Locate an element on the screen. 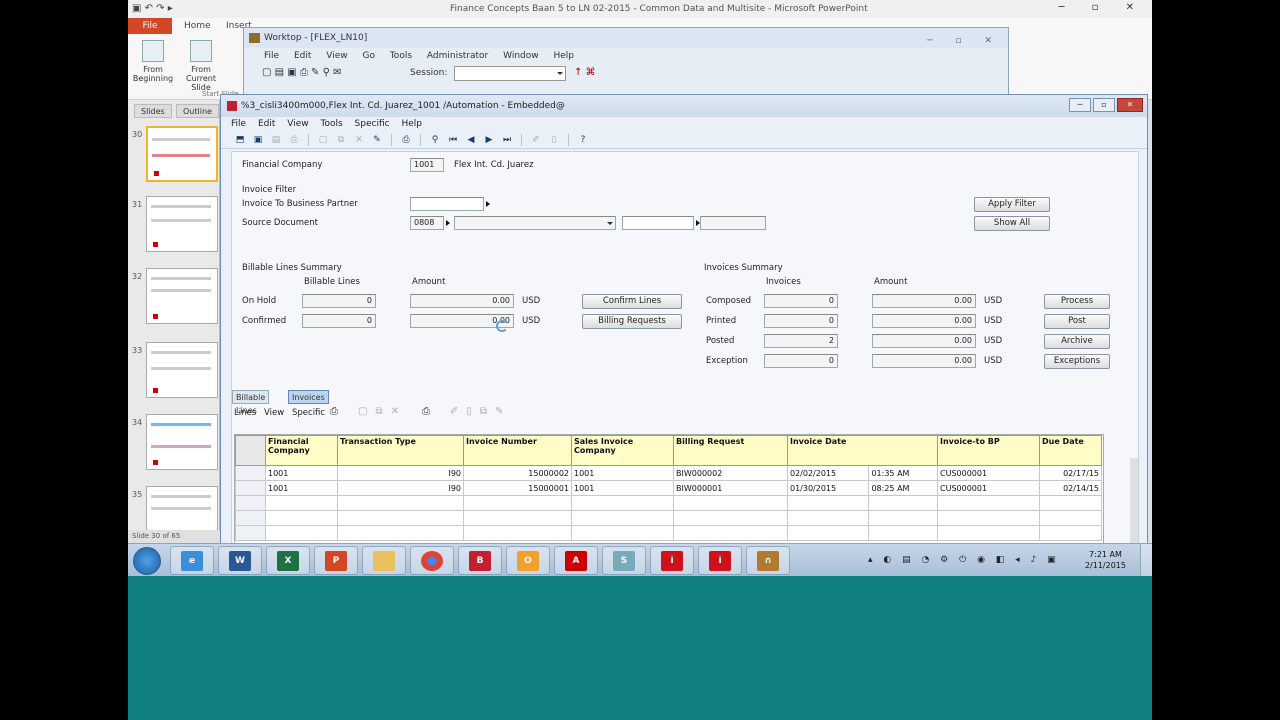 The width and height of the screenshot is (1280, 720). save-icon: ▣ is located at coordinates (258, 140).